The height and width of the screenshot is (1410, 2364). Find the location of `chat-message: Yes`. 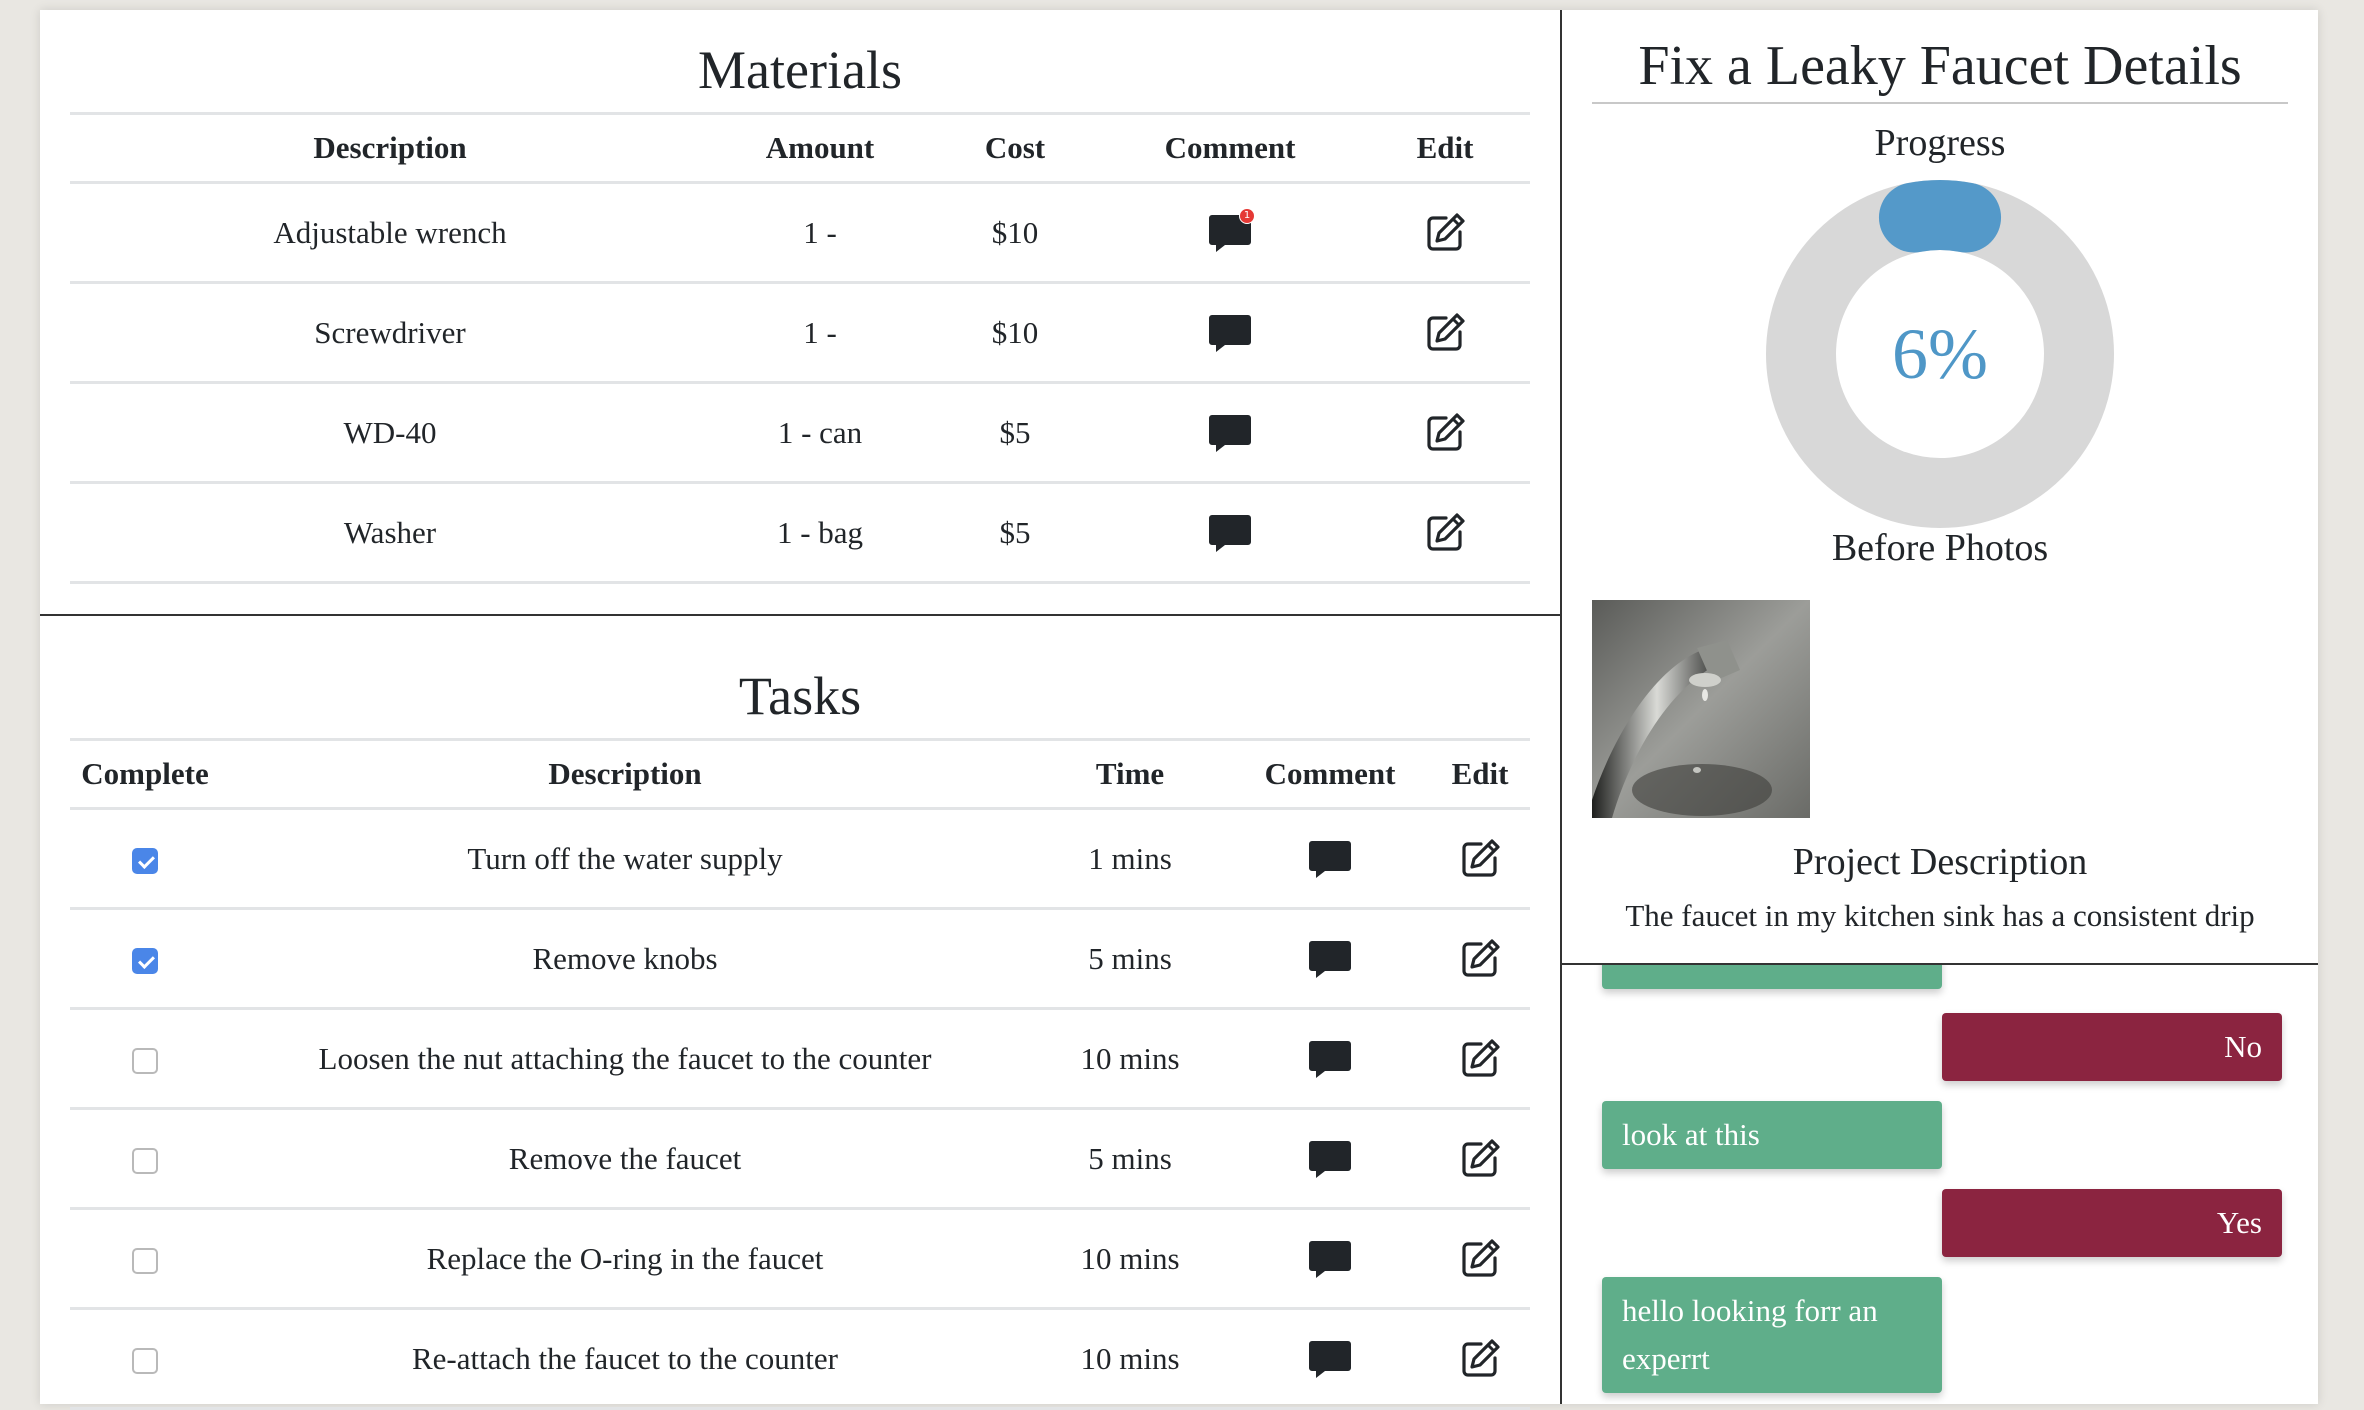

chat-message: Yes is located at coordinates (2112, 1223).